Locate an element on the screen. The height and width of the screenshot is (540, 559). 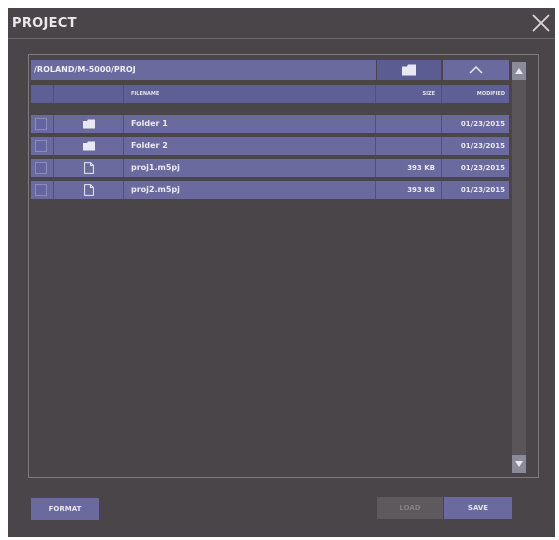
load-button: LOAD is located at coordinates (410, 508).